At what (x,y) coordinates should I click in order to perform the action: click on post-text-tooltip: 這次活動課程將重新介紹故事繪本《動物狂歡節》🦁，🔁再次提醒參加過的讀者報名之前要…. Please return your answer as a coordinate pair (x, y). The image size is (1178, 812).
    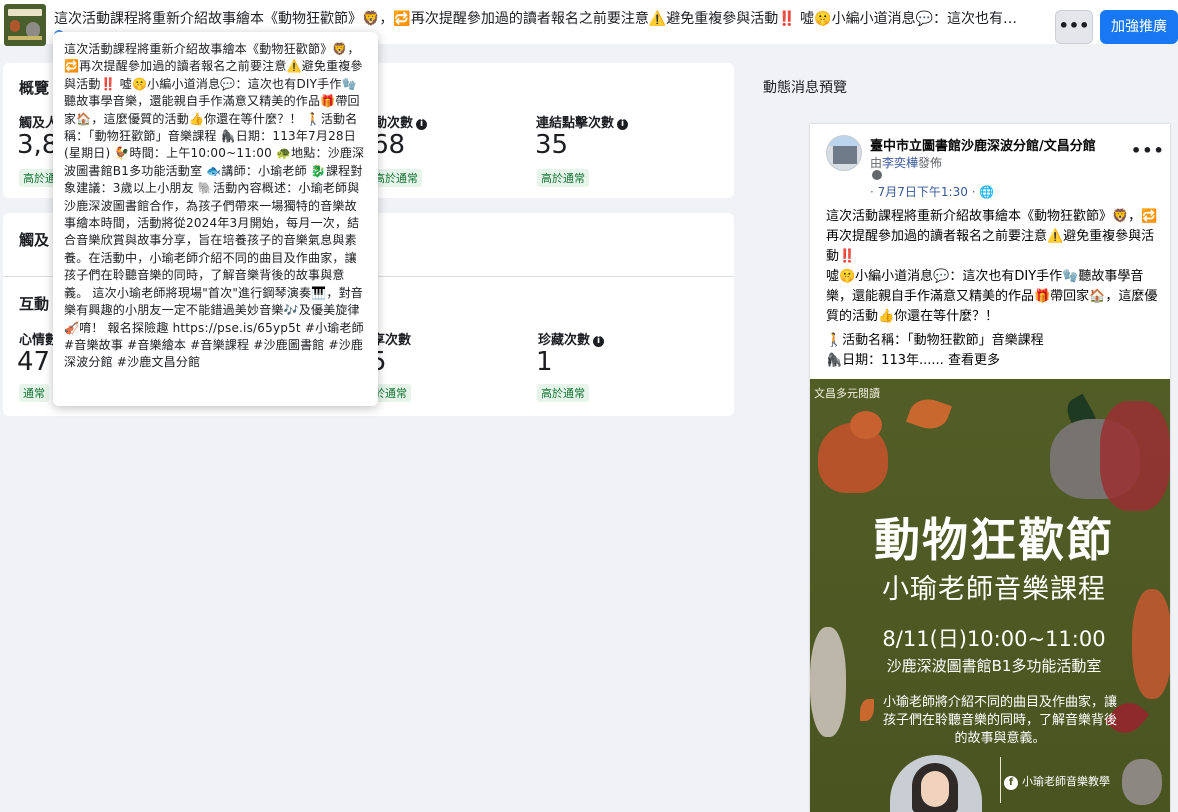
    Looking at the image, I should click on (215, 219).